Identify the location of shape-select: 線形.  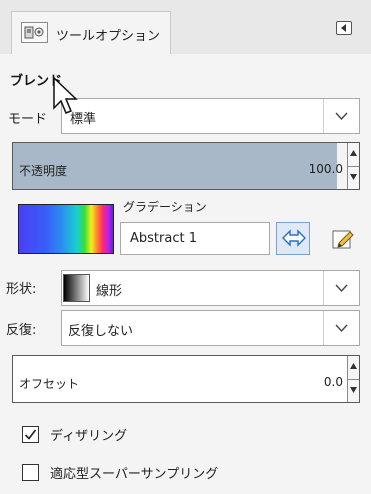
(210, 288).